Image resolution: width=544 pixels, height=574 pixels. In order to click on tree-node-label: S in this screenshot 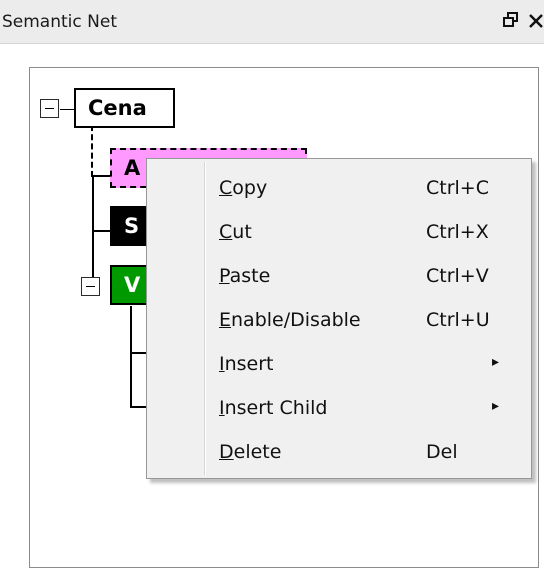, I will do `click(132, 226)`.